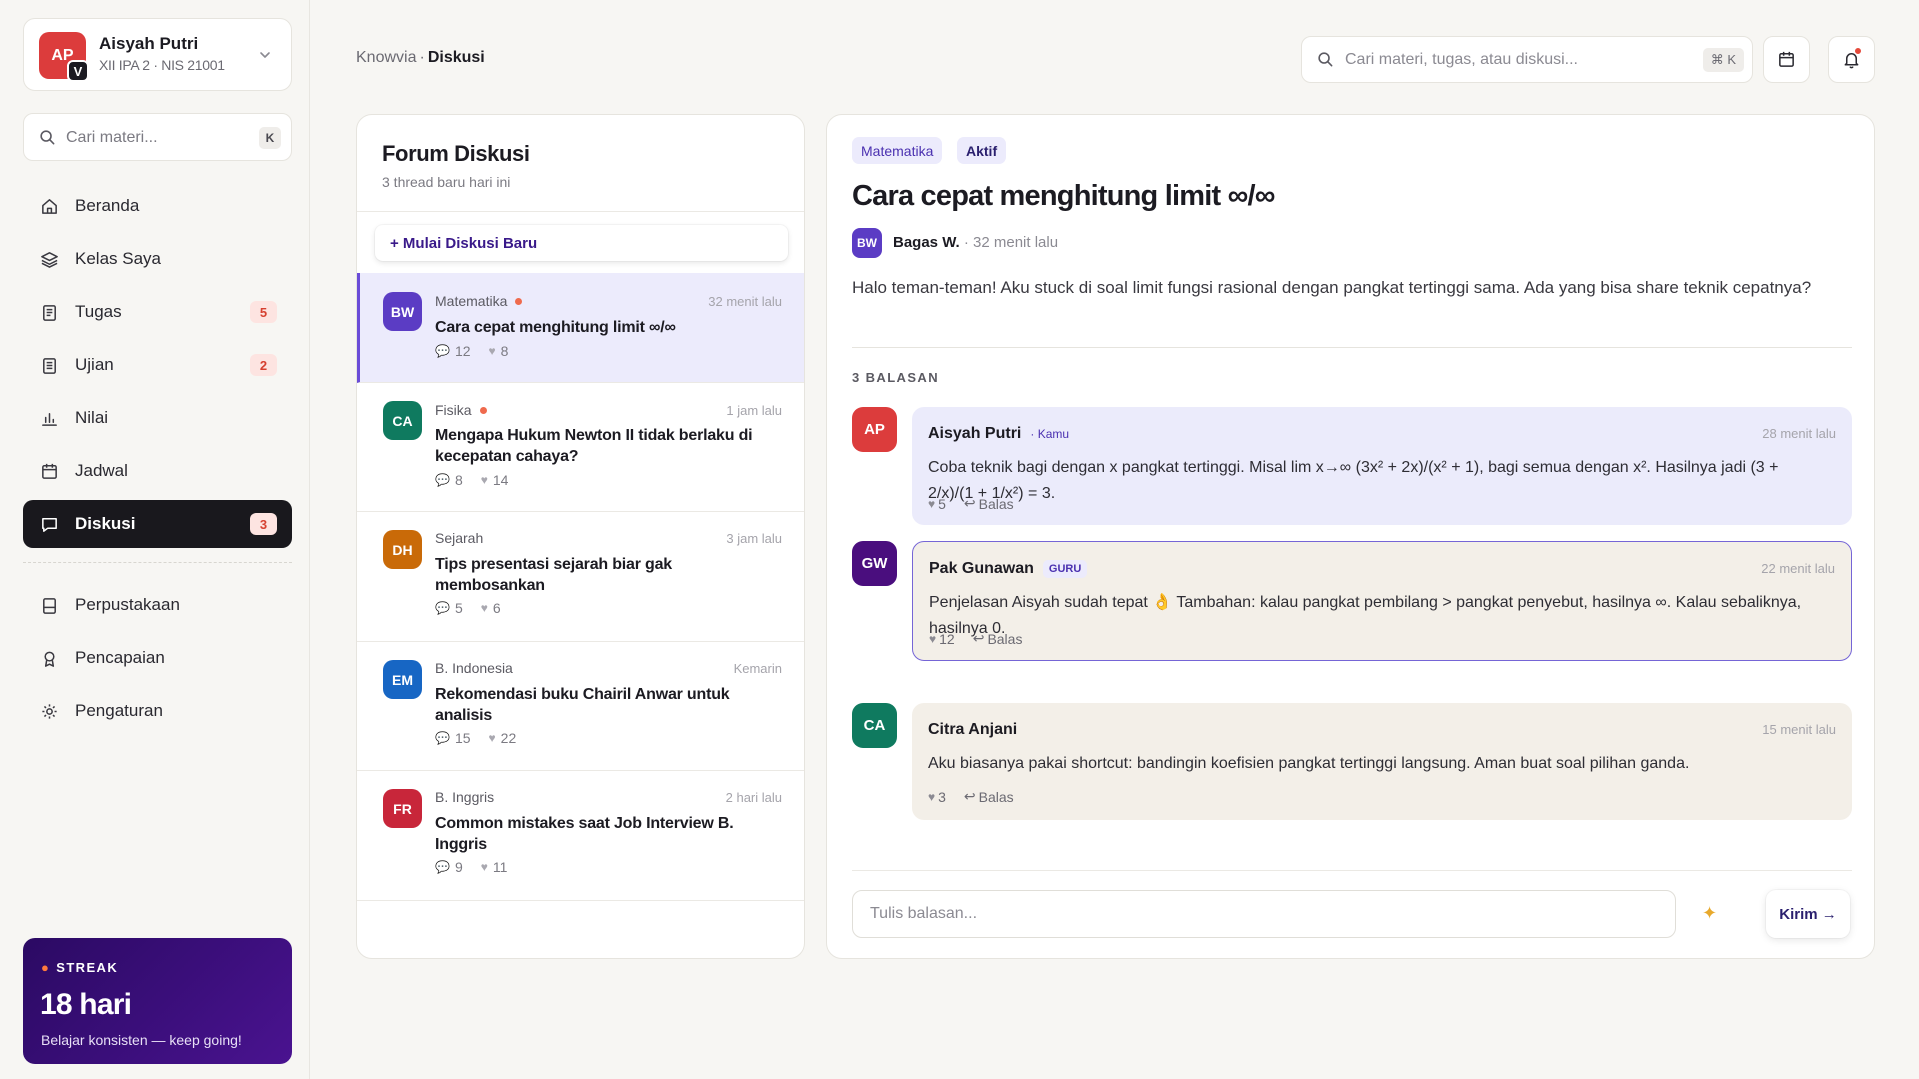 Image resolution: width=1919 pixels, height=1079 pixels. Describe the element at coordinates (157, 711) in the screenshot. I see `nav-item-pengaturan: Pengaturan` at that location.